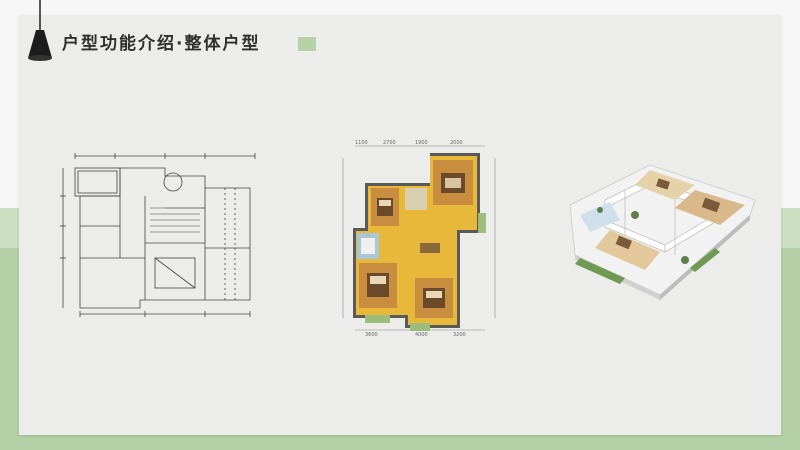  I want to click on plan-dimension-bottom-3: 3200, so click(459, 335).